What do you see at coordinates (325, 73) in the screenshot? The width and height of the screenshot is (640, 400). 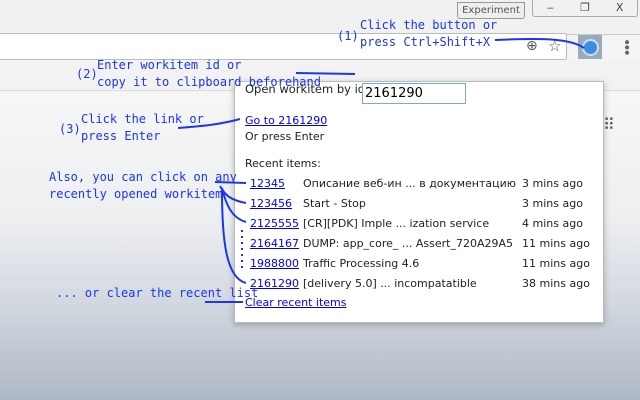 I see `arrow-step2` at bounding box center [325, 73].